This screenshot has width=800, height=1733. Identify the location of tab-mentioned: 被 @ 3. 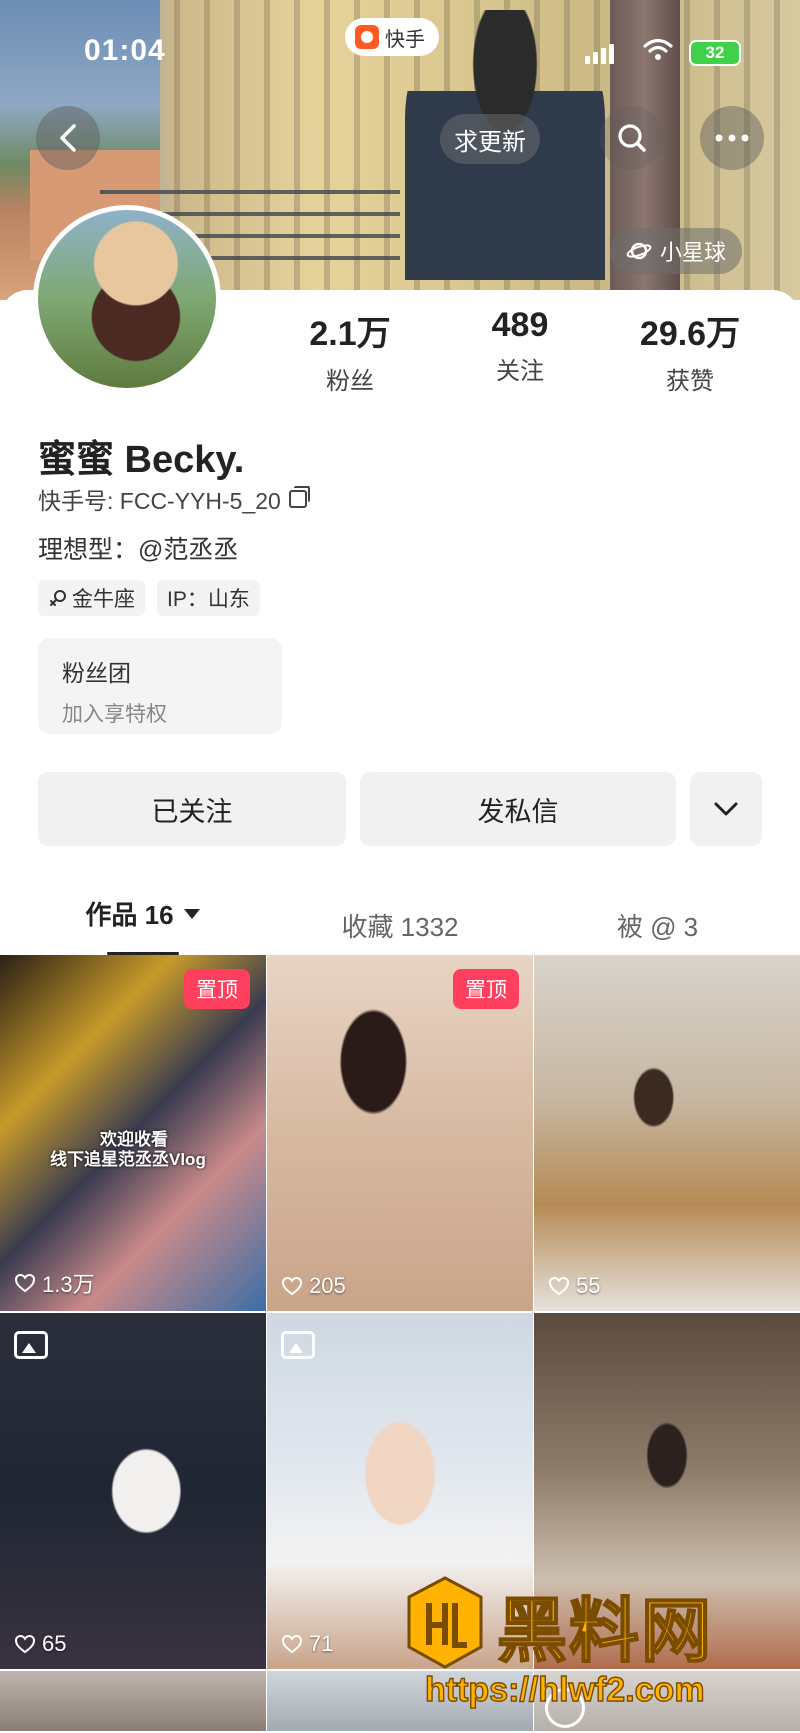
(657, 925).